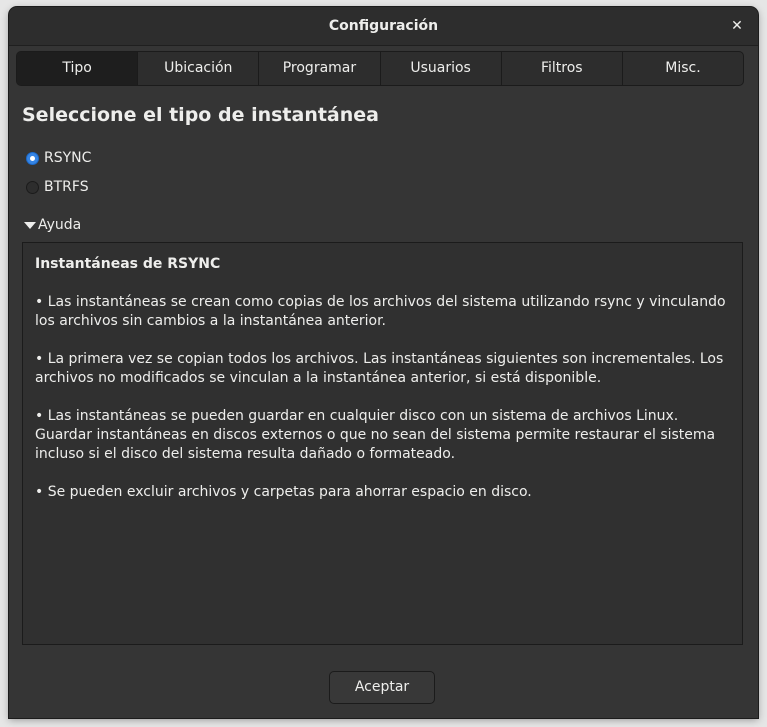 This screenshot has height=727, width=767. What do you see at coordinates (197, 68) in the screenshot?
I see `tab-ubicacion: Ubicación` at bounding box center [197, 68].